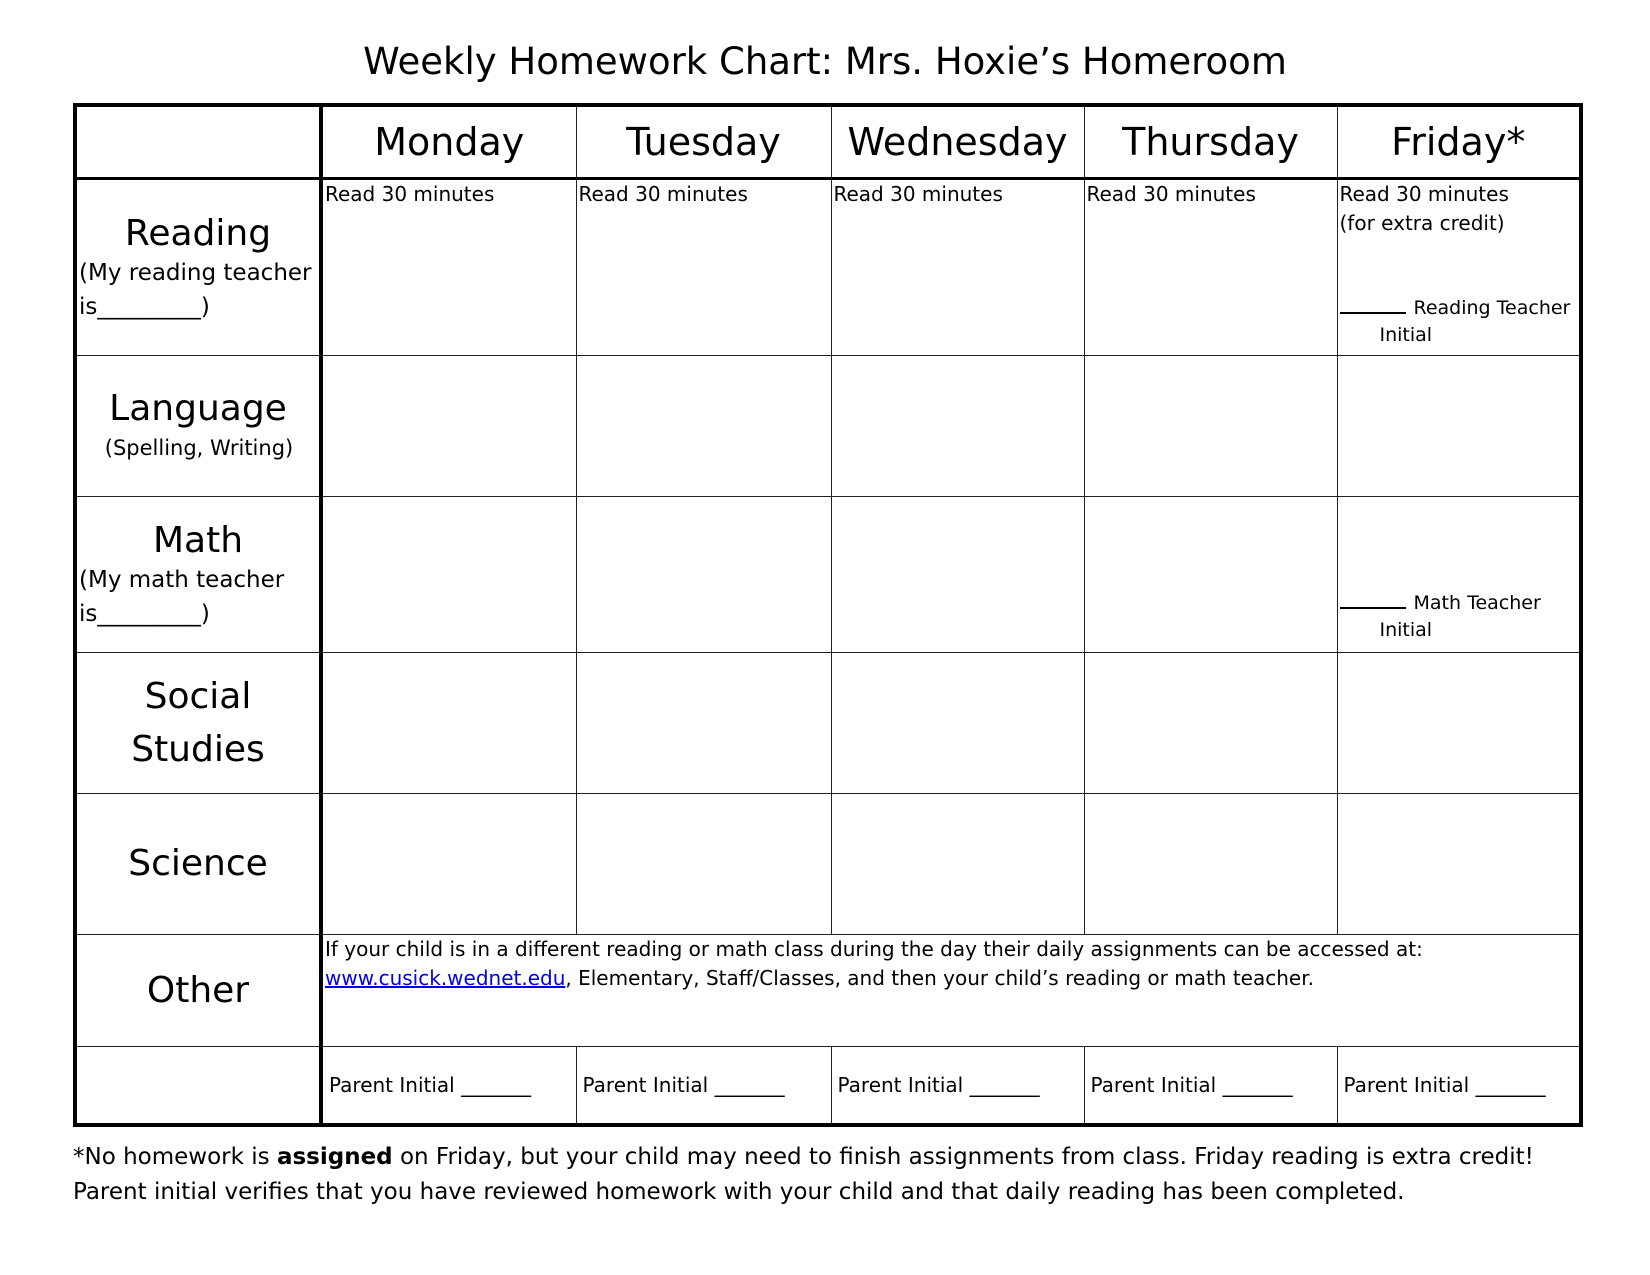 Image resolution: width=1650 pixels, height=1275 pixels. Describe the element at coordinates (957, 1085) in the screenshot. I see `parent-initial-wednesday: Parent Initial _______` at that location.